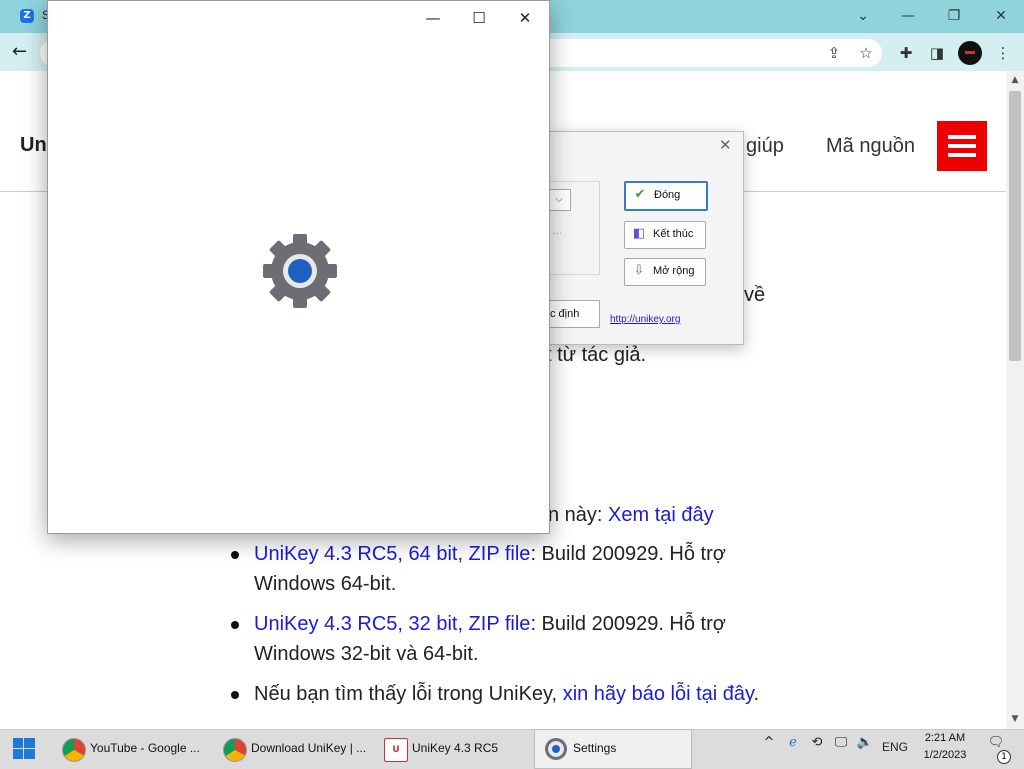  Describe the element at coordinates (725, 145) in the screenshot. I see `unikey-close-icon: ✕` at that location.